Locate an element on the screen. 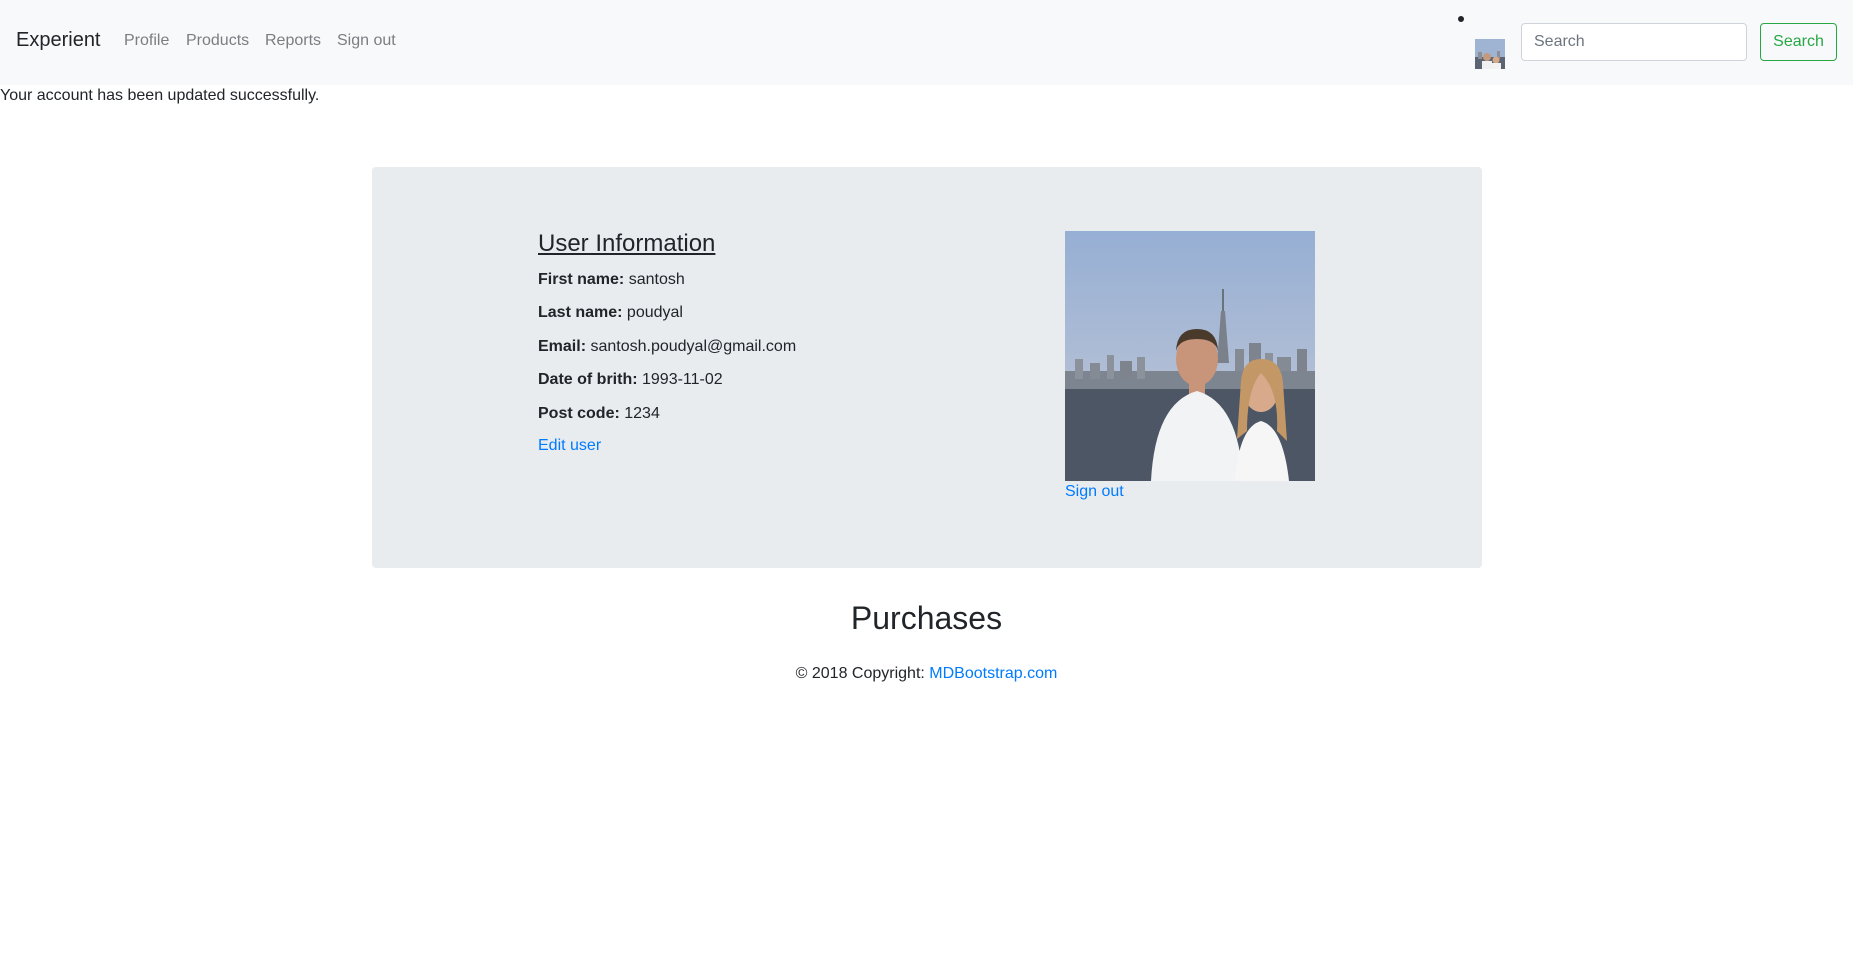 This screenshot has height=980, width=1853. info-value: poudyal is located at coordinates (654, 312).